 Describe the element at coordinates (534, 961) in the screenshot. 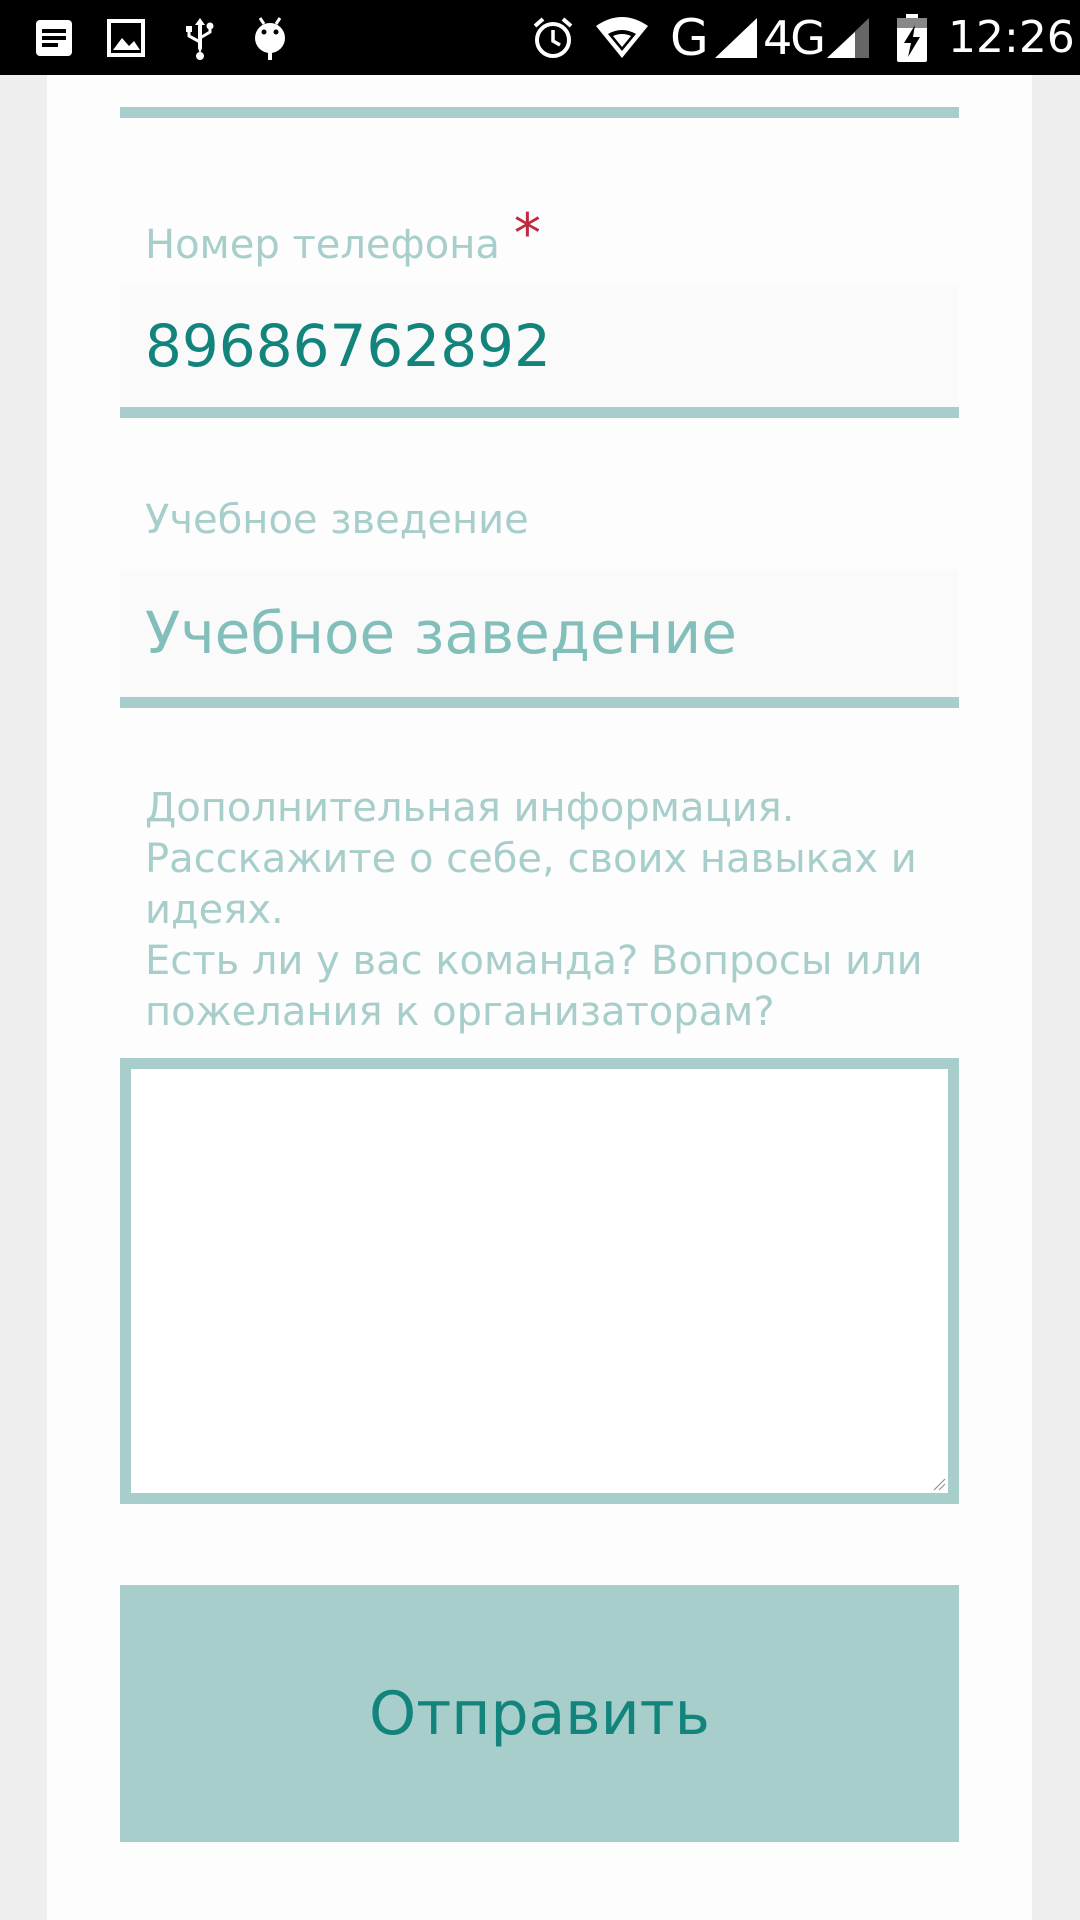

I see `additional-info-line: Есть ли у вас команда? Вопросы или` at that location.